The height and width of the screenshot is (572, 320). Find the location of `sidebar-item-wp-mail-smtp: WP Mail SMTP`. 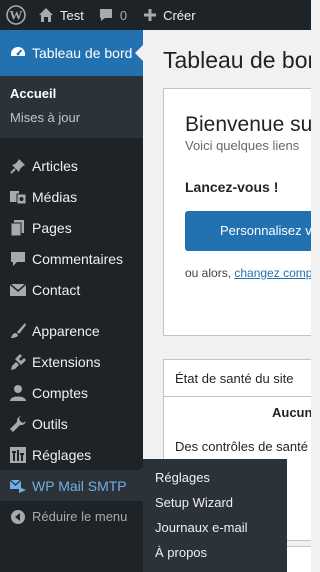

sidebar-item-wp-mail-smtp: WP Mail SMTP is located at coordinates (71, 485).